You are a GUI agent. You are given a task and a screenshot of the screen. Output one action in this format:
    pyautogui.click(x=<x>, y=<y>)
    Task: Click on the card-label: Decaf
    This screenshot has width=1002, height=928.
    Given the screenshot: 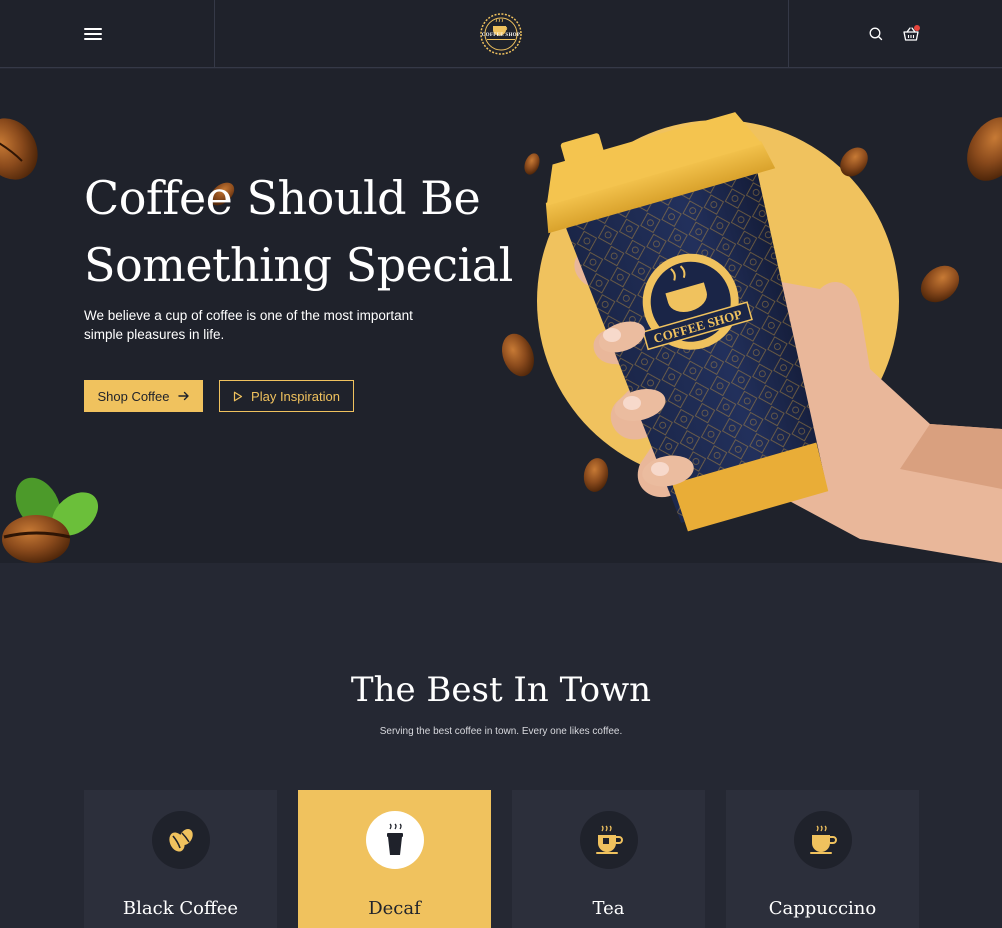 What is the action you would take?
    pyautogui.click(x=394, y=908)
    